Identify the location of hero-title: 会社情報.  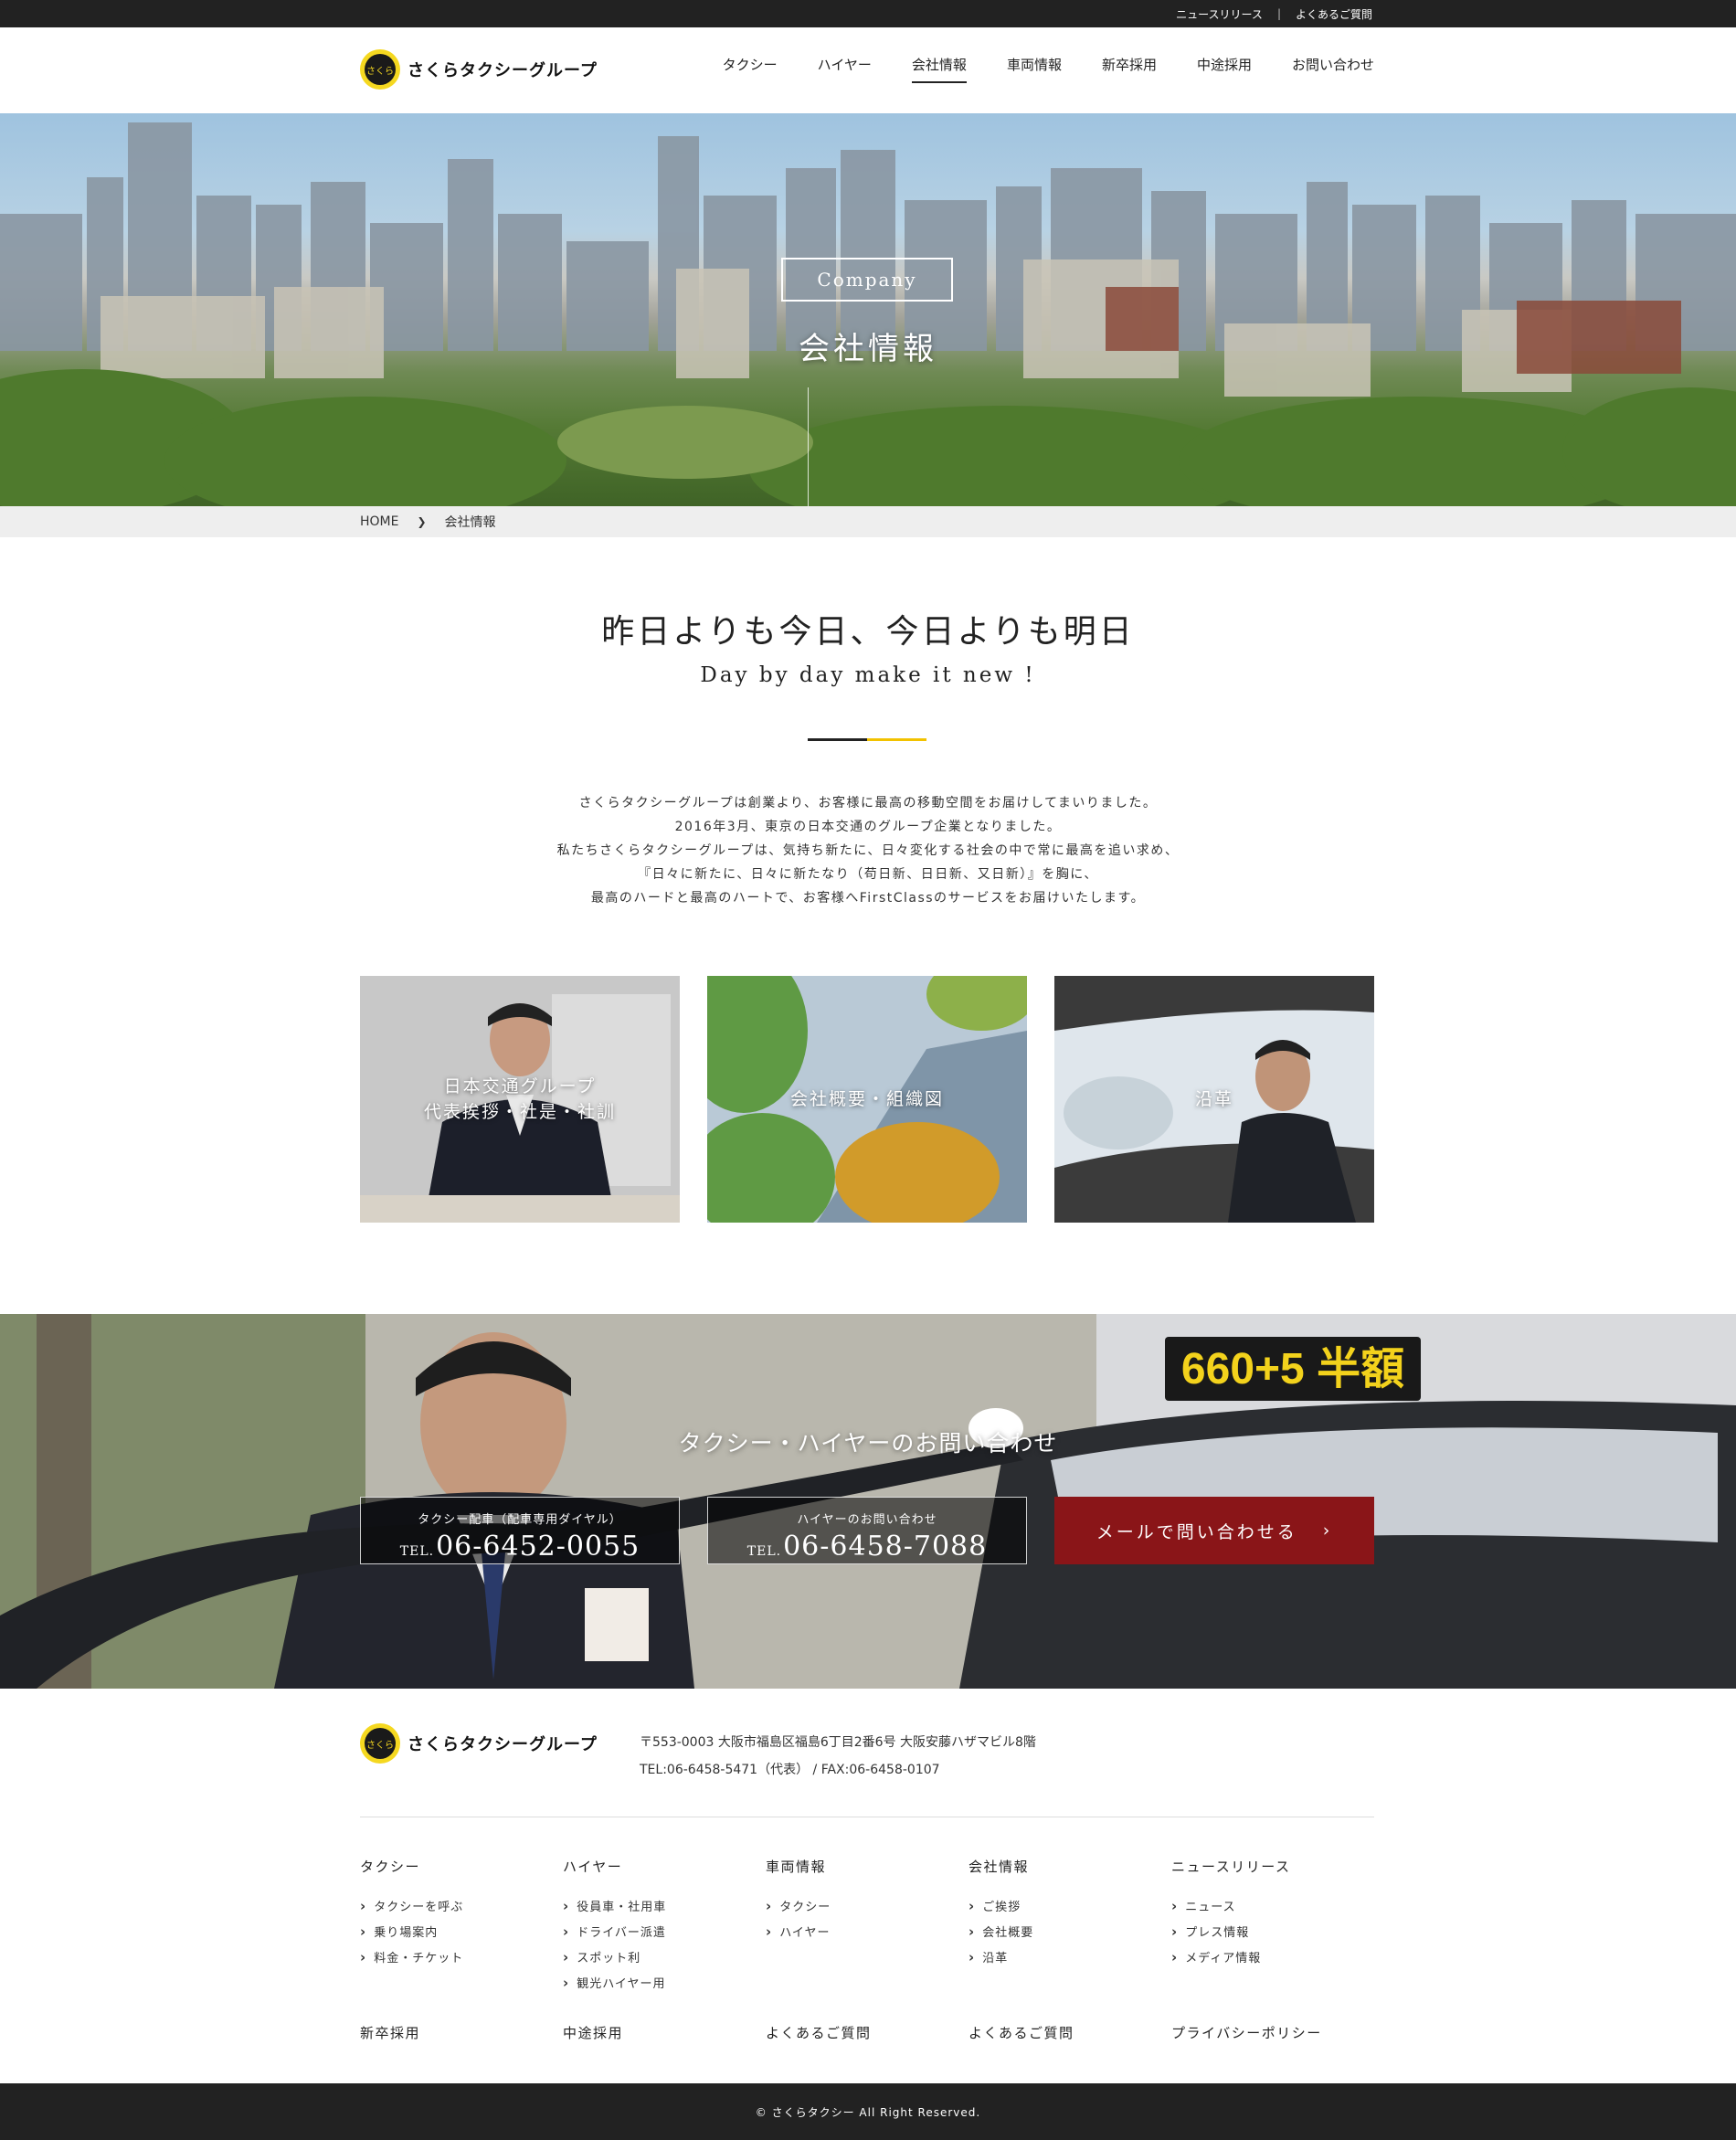
(868, 349).